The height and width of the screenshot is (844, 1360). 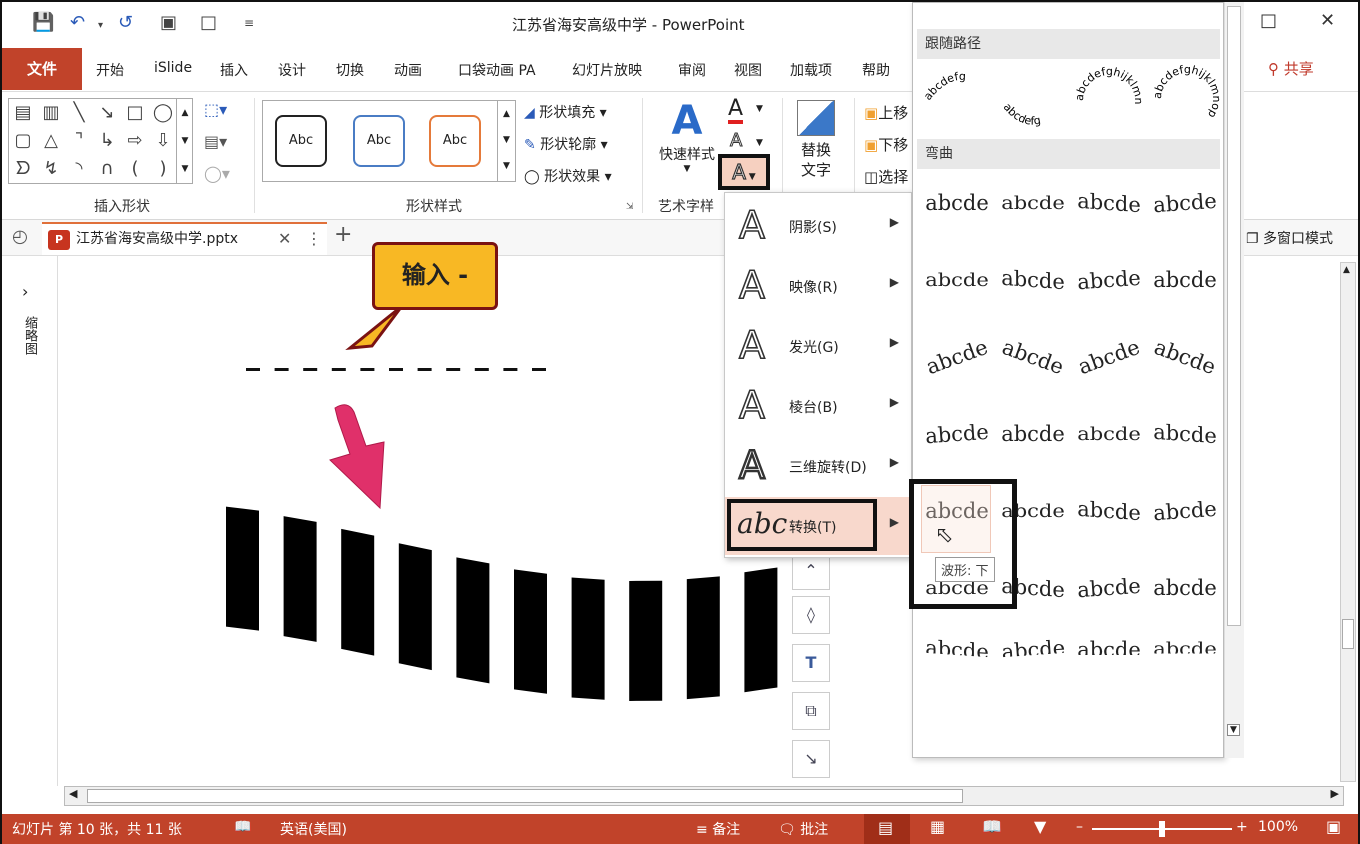 What do you see at coordinates (876, 70) in the screenshot?
I see `tab-help: 帮助` at bounding box center [876, 70].